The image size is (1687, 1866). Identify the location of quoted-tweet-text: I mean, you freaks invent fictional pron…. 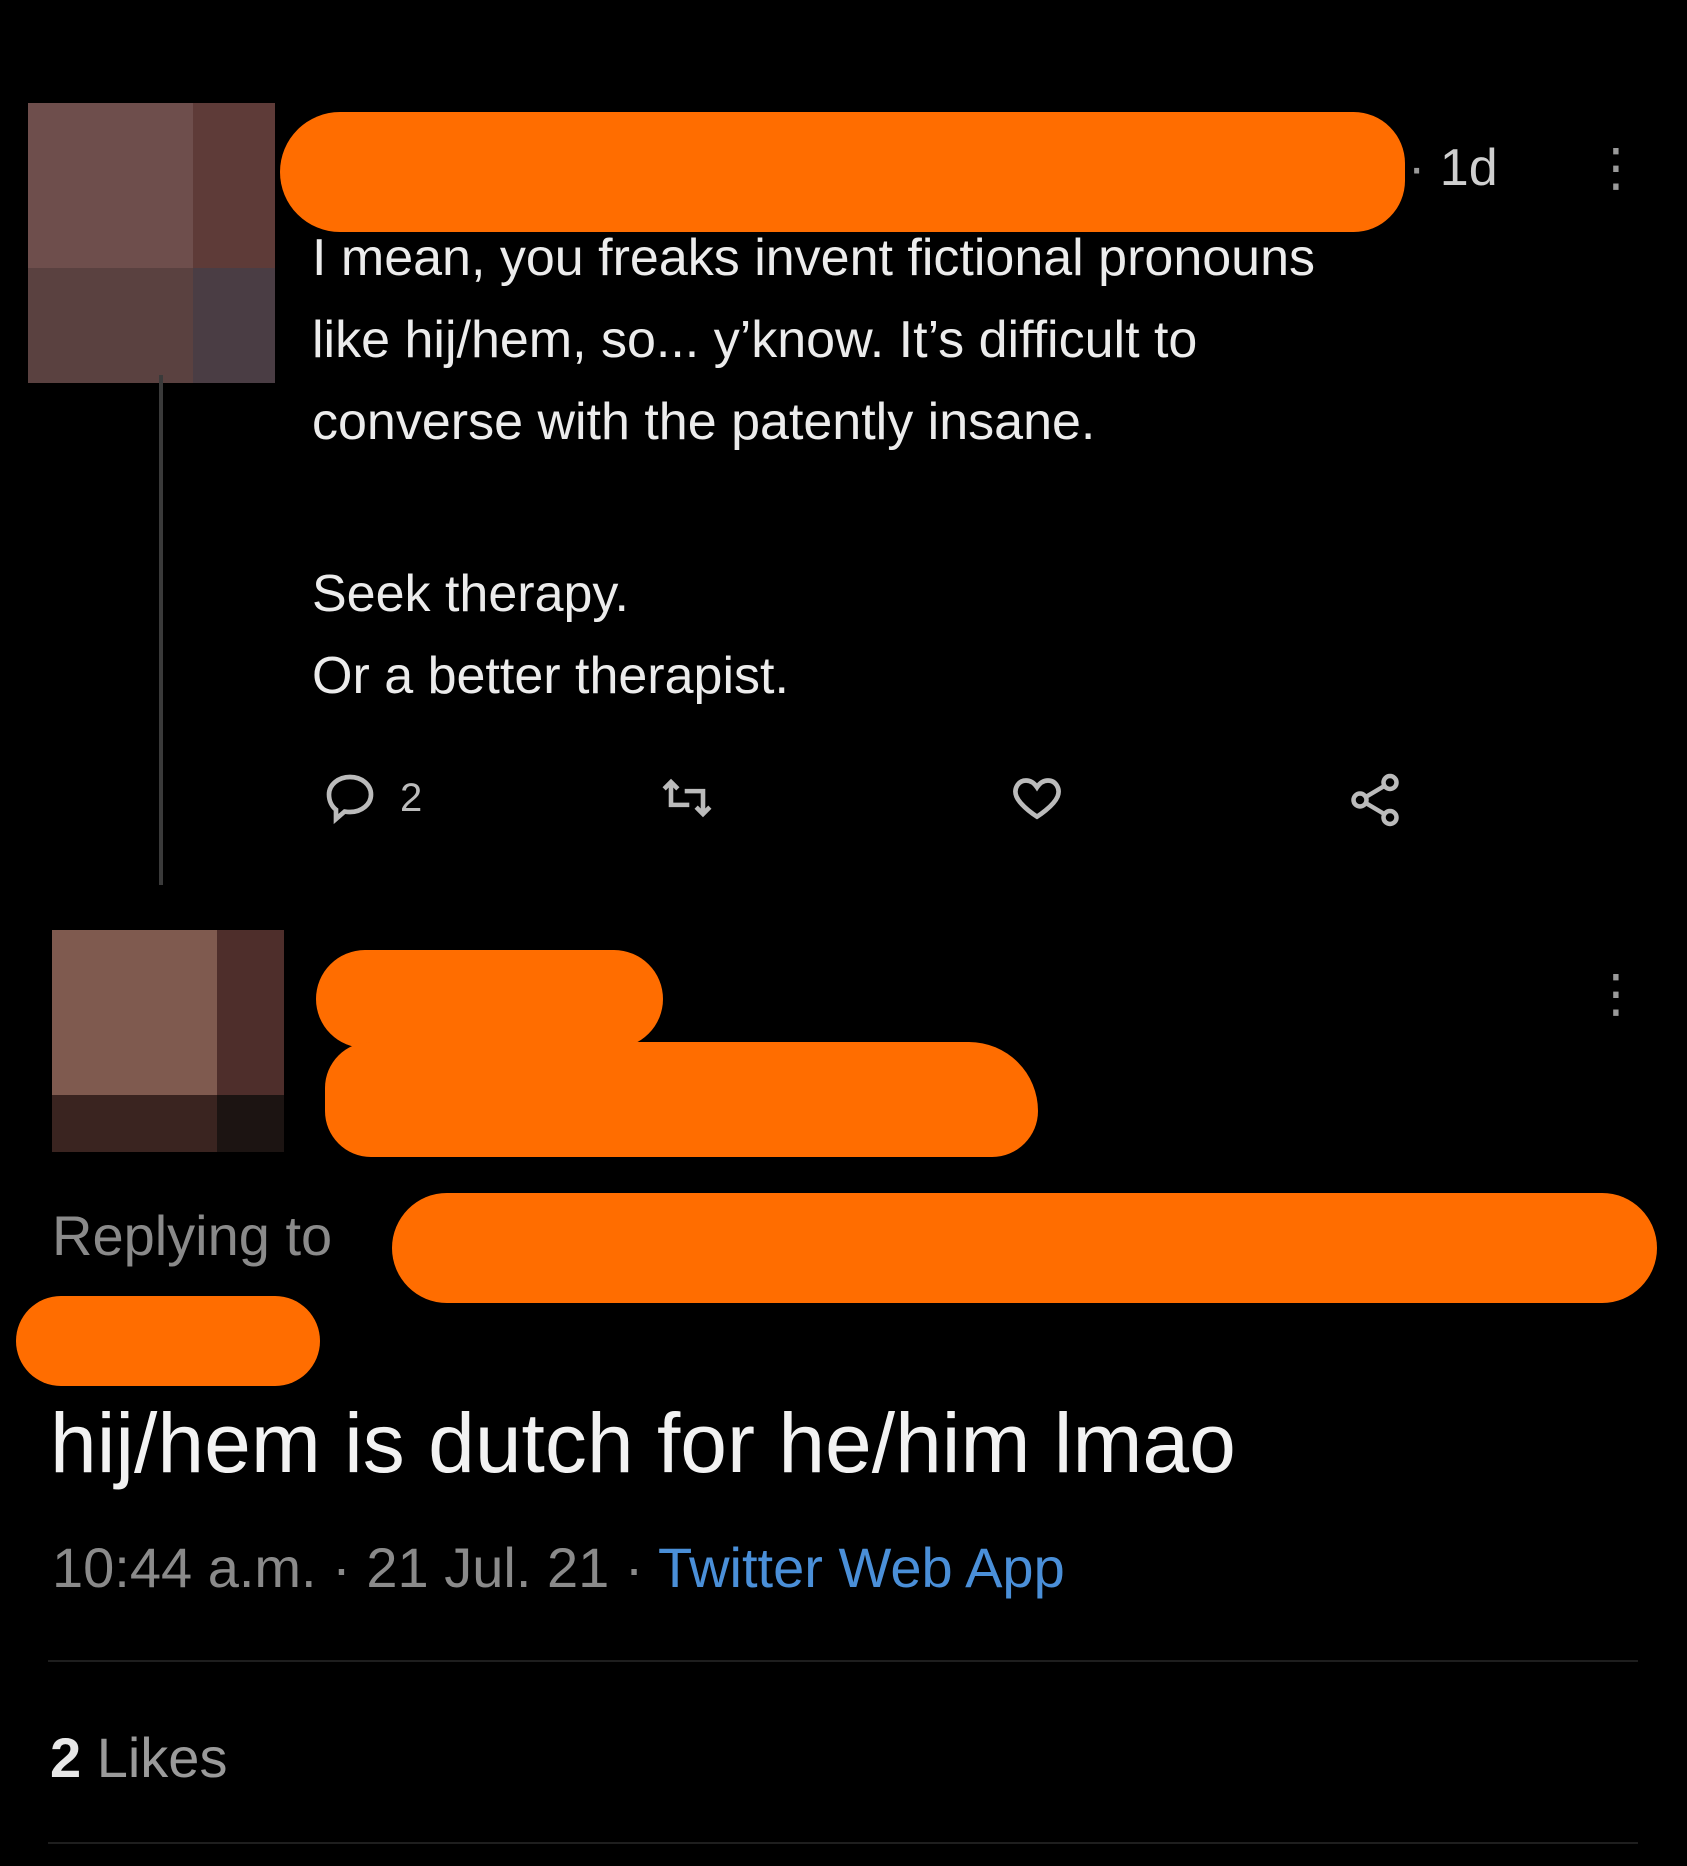
(813, 340).